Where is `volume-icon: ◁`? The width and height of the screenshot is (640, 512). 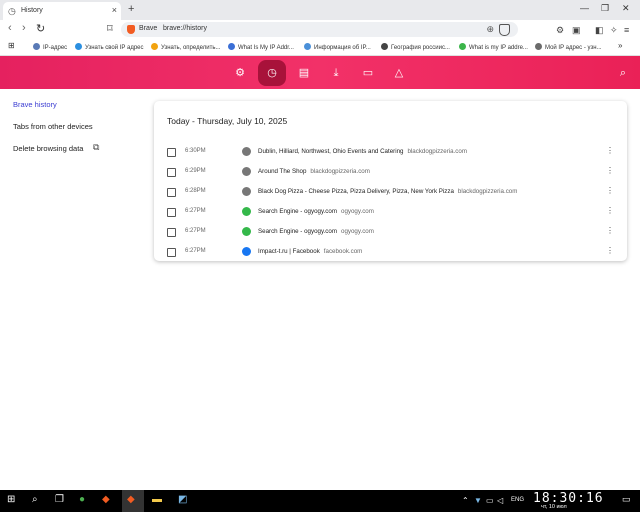 volume-icon: ◁ is located at coordinates (500, 500).